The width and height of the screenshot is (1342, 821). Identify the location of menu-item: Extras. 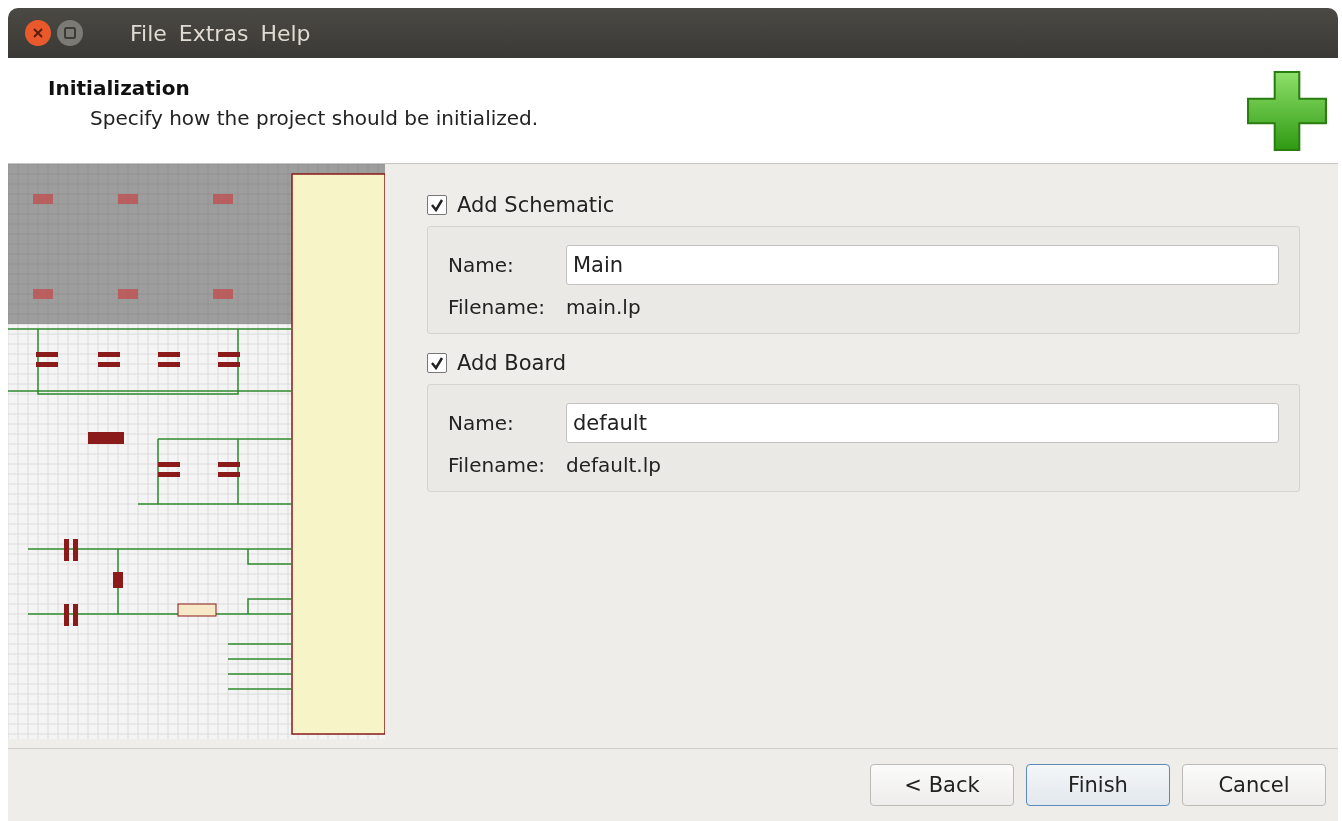
(213, 33).